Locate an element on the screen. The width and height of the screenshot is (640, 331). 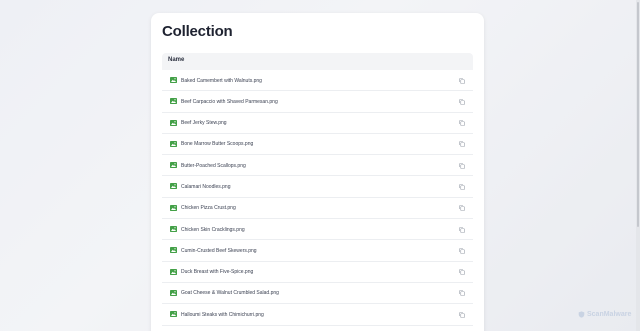
watermark: ScanMalware is located at coordinates (604, 314).